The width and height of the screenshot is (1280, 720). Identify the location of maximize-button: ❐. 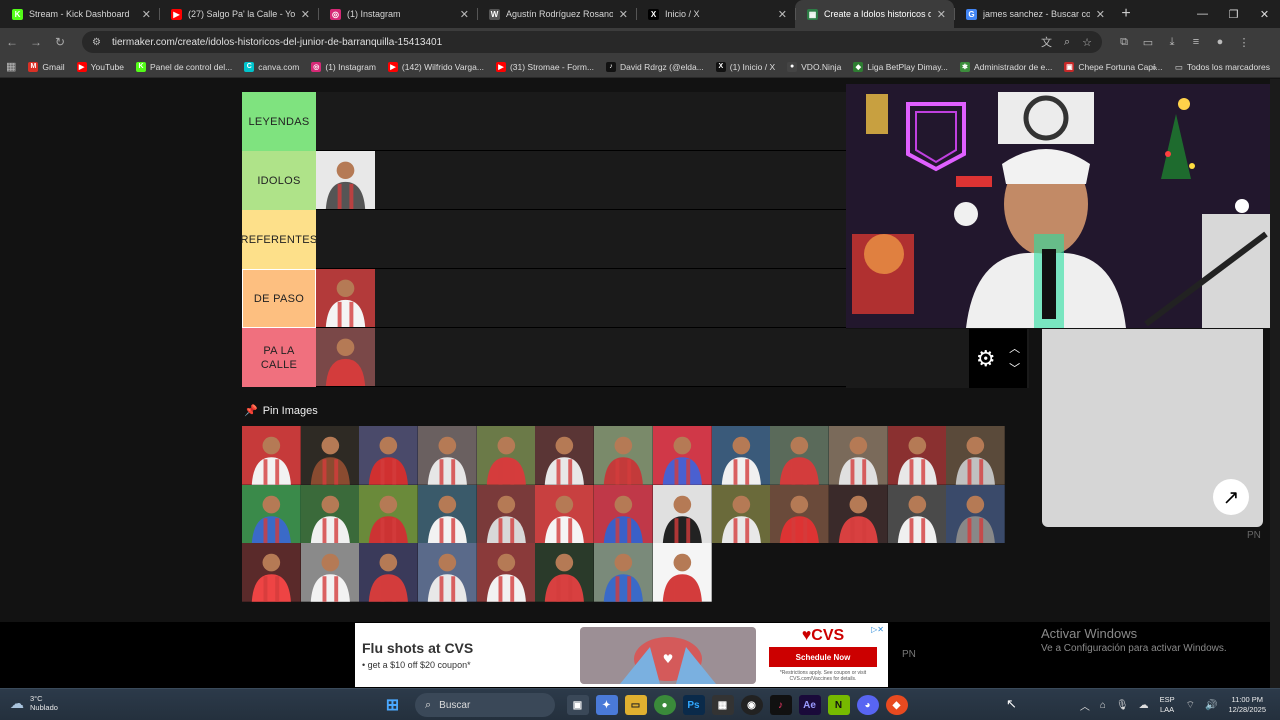
(1233, 14).